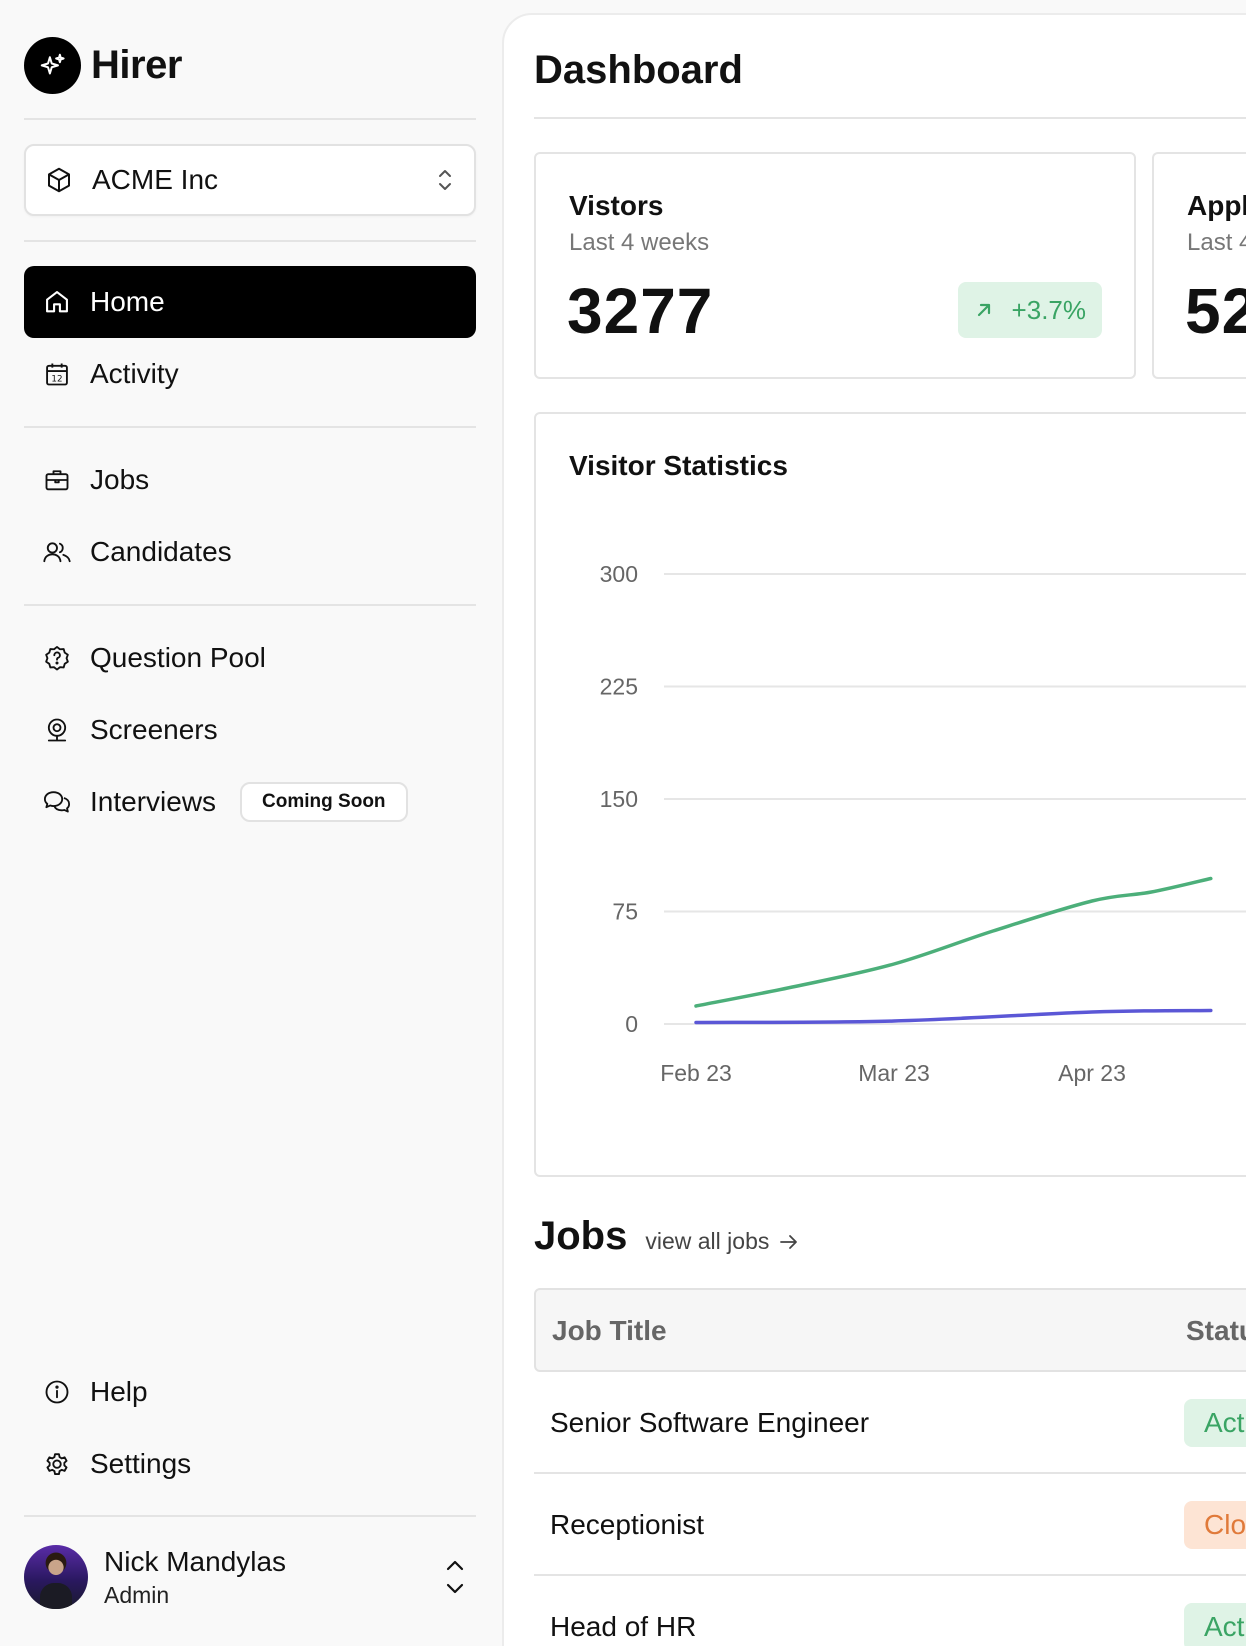 The width and height of the screenshot is (1246, 1646). Describe the element at coordinates (161, 551) in the screenshot. I see `sidebar-item-label: Candidates` at that location.